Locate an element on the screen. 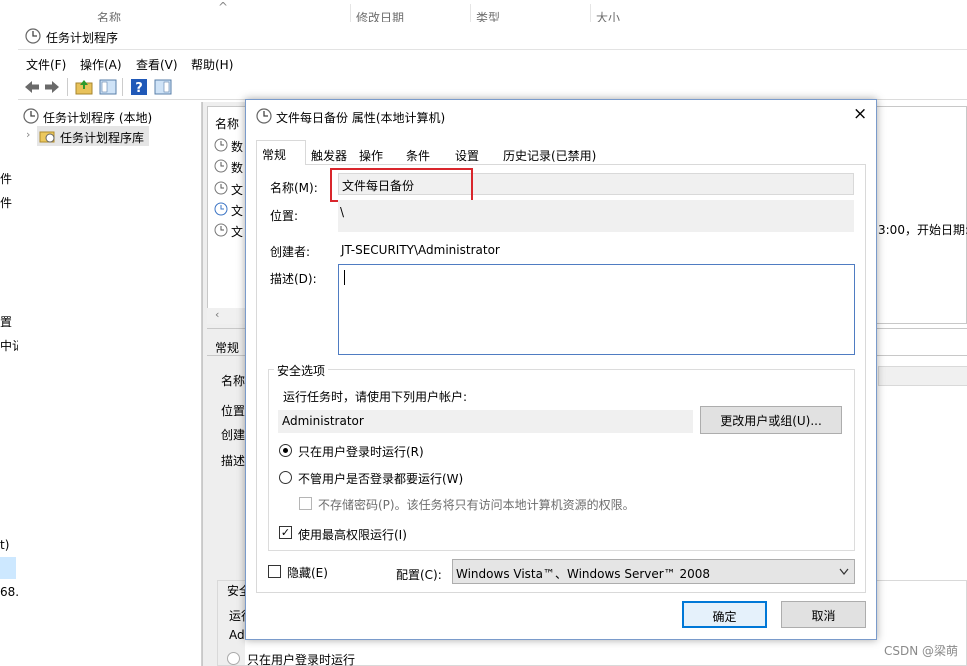  run-as-prompt: 运行任务时，请使用下列用户帐户: is located at coordinates (375, 397).